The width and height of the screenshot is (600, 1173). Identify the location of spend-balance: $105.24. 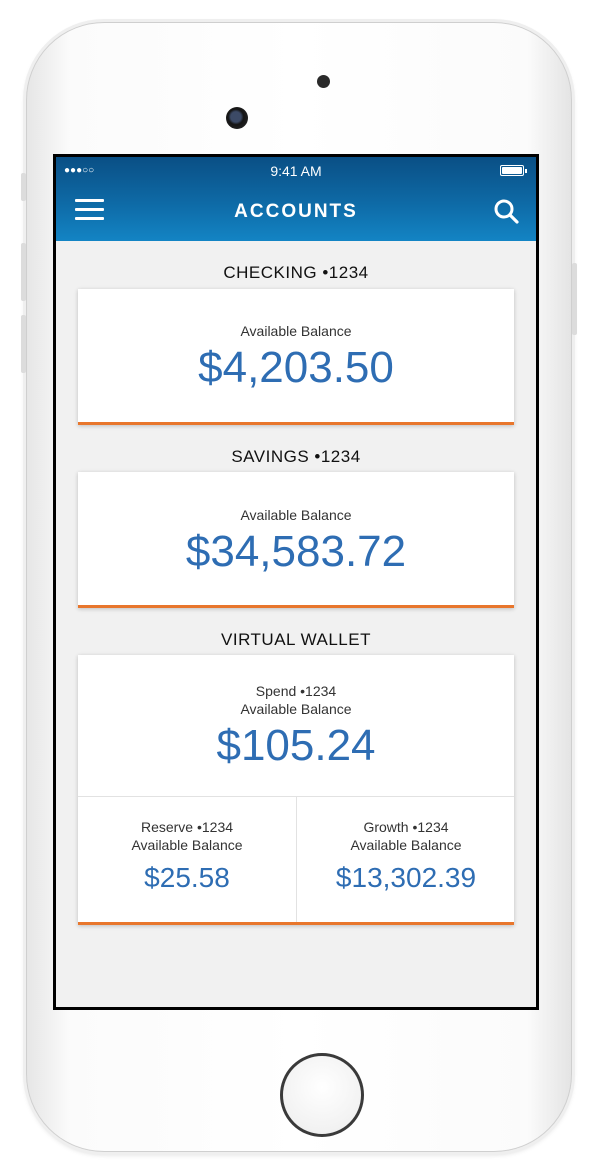
(296, 745).